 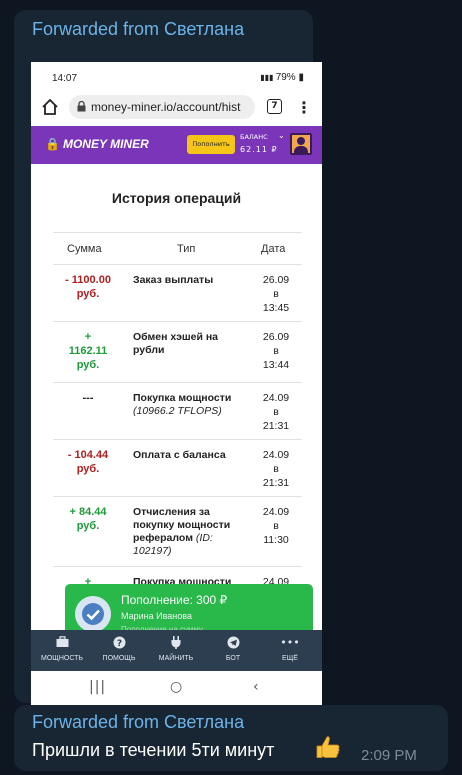 I want to click on battery-icon: ▮, so click(x=301, y=77).